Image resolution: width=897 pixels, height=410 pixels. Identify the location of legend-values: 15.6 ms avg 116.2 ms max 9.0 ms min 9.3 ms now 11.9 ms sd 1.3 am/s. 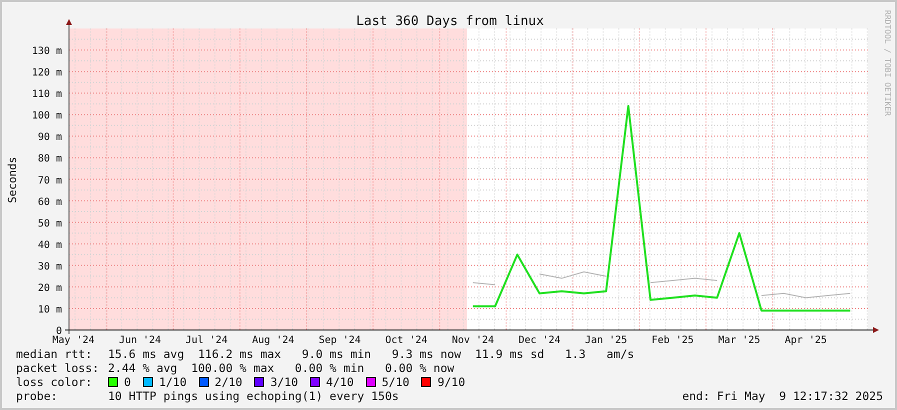
(371, 354).